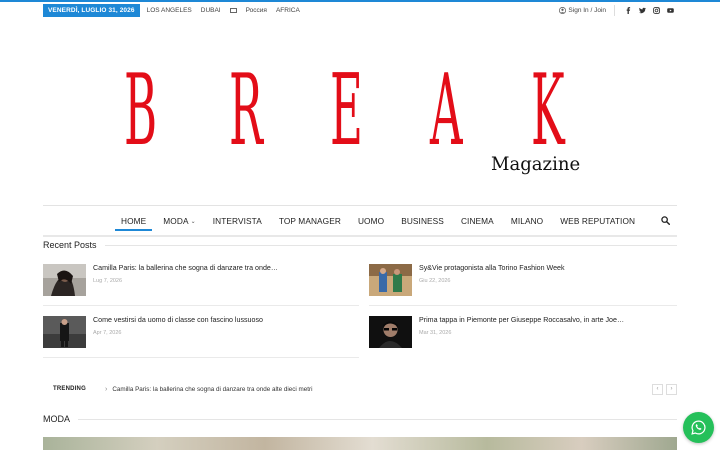 The width and height of the screenshot is (720, 450). I want to click on chevron-right-icon: ›, so click(106, 389).